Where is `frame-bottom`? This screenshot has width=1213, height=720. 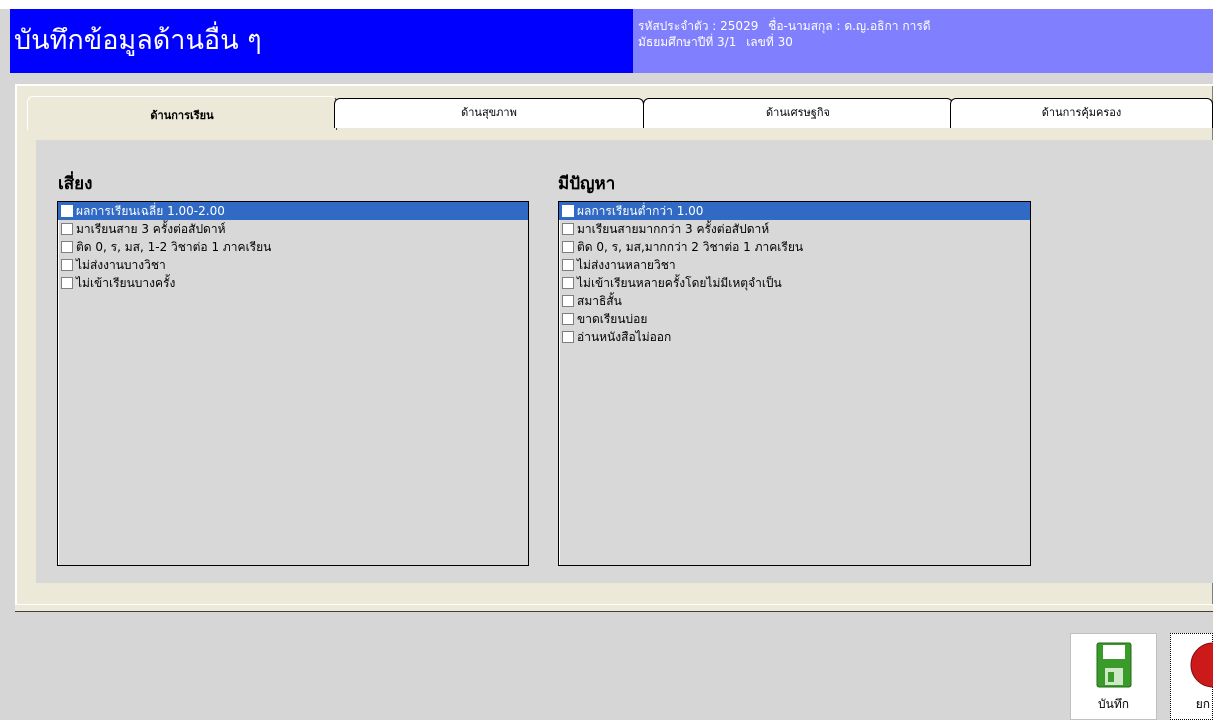 frame-bottom is located at coordinates (614, 608).